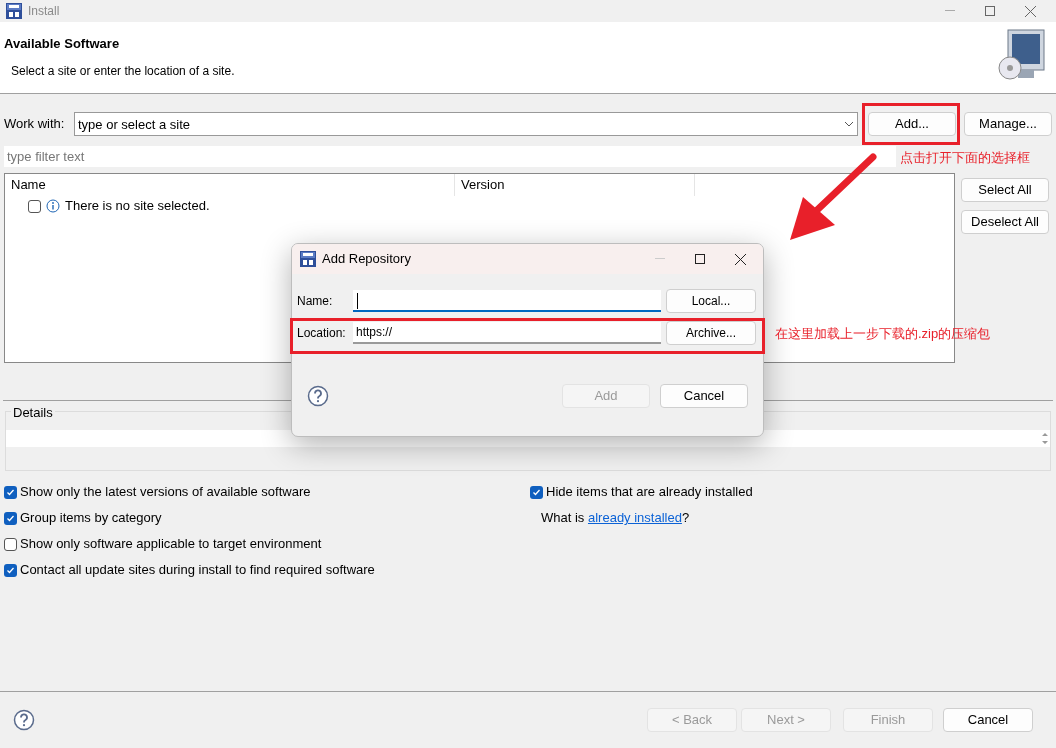 Image resolution: width=1056 pixels, height=748 pixels. I want to click on wizard-button: Cancel, so click(988, 720).